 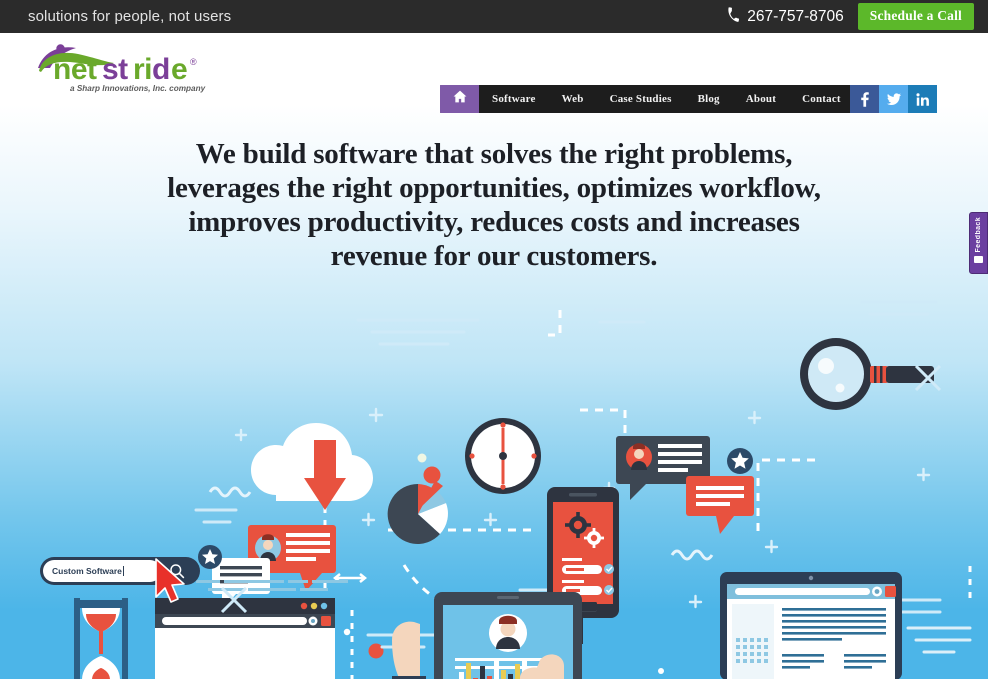 What do you see at coordinates (179, 69) in the screenshot?
I see `svg-text: e` at bounding box center [179, 69].